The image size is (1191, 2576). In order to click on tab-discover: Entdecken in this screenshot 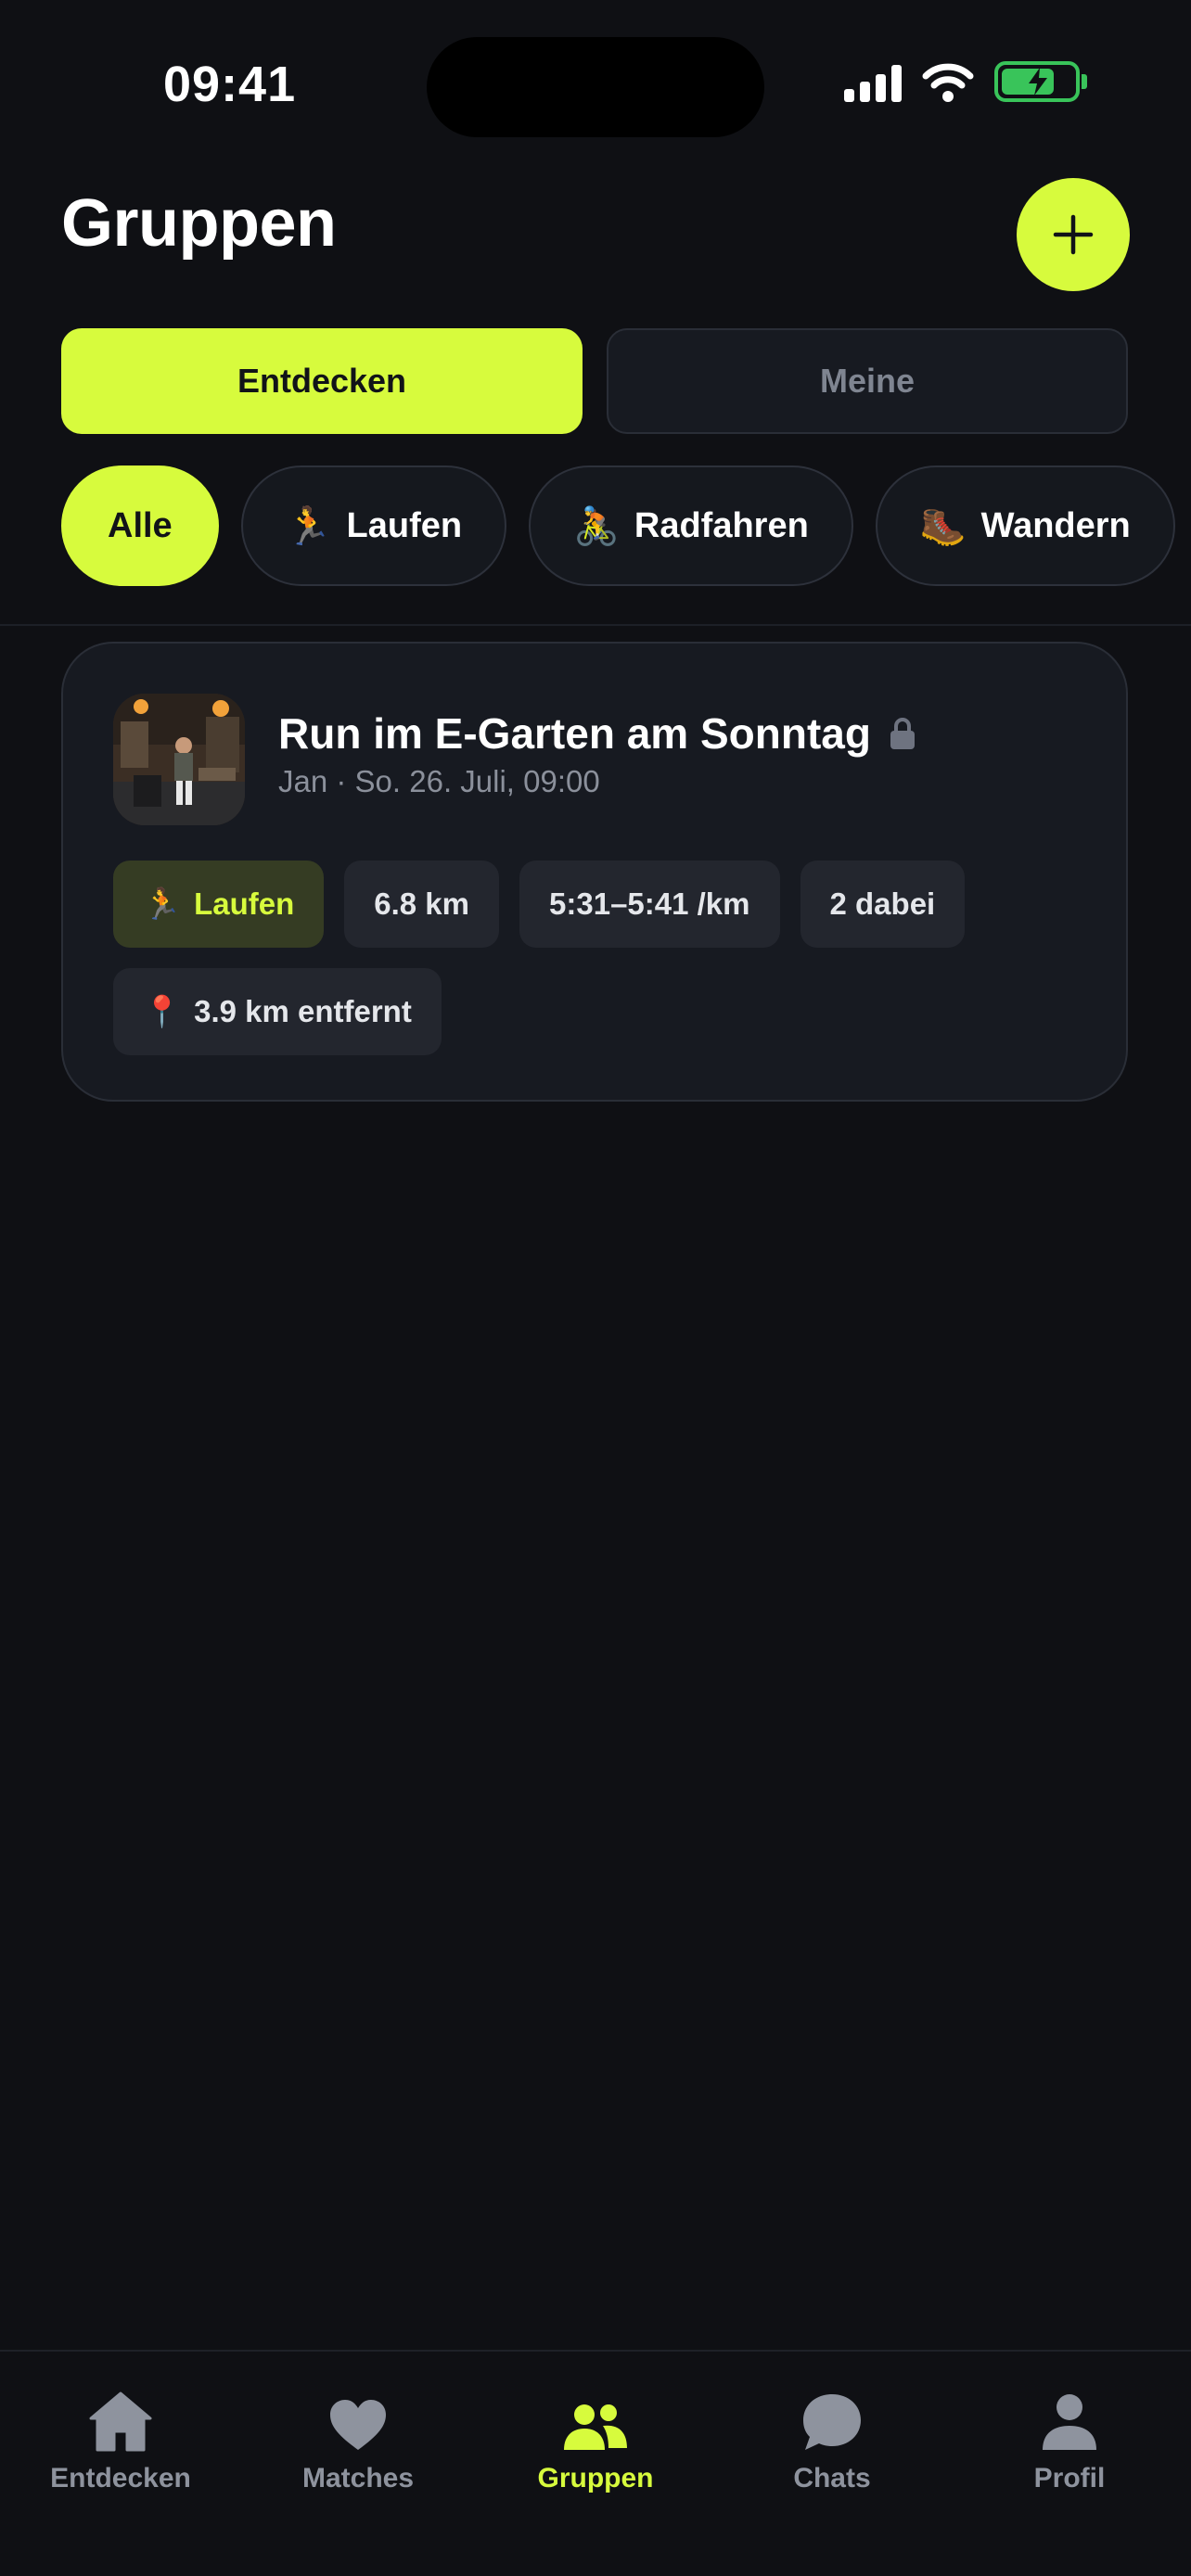, I will do `click(322, 381)`.